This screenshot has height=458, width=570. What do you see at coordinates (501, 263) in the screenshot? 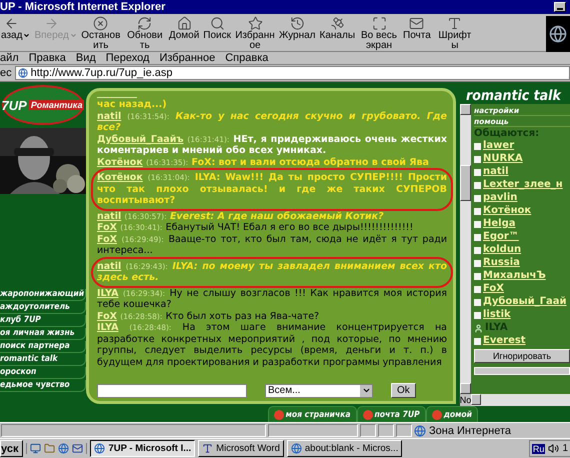
I see `user-link: Russia` at bounding box center [501, 263].